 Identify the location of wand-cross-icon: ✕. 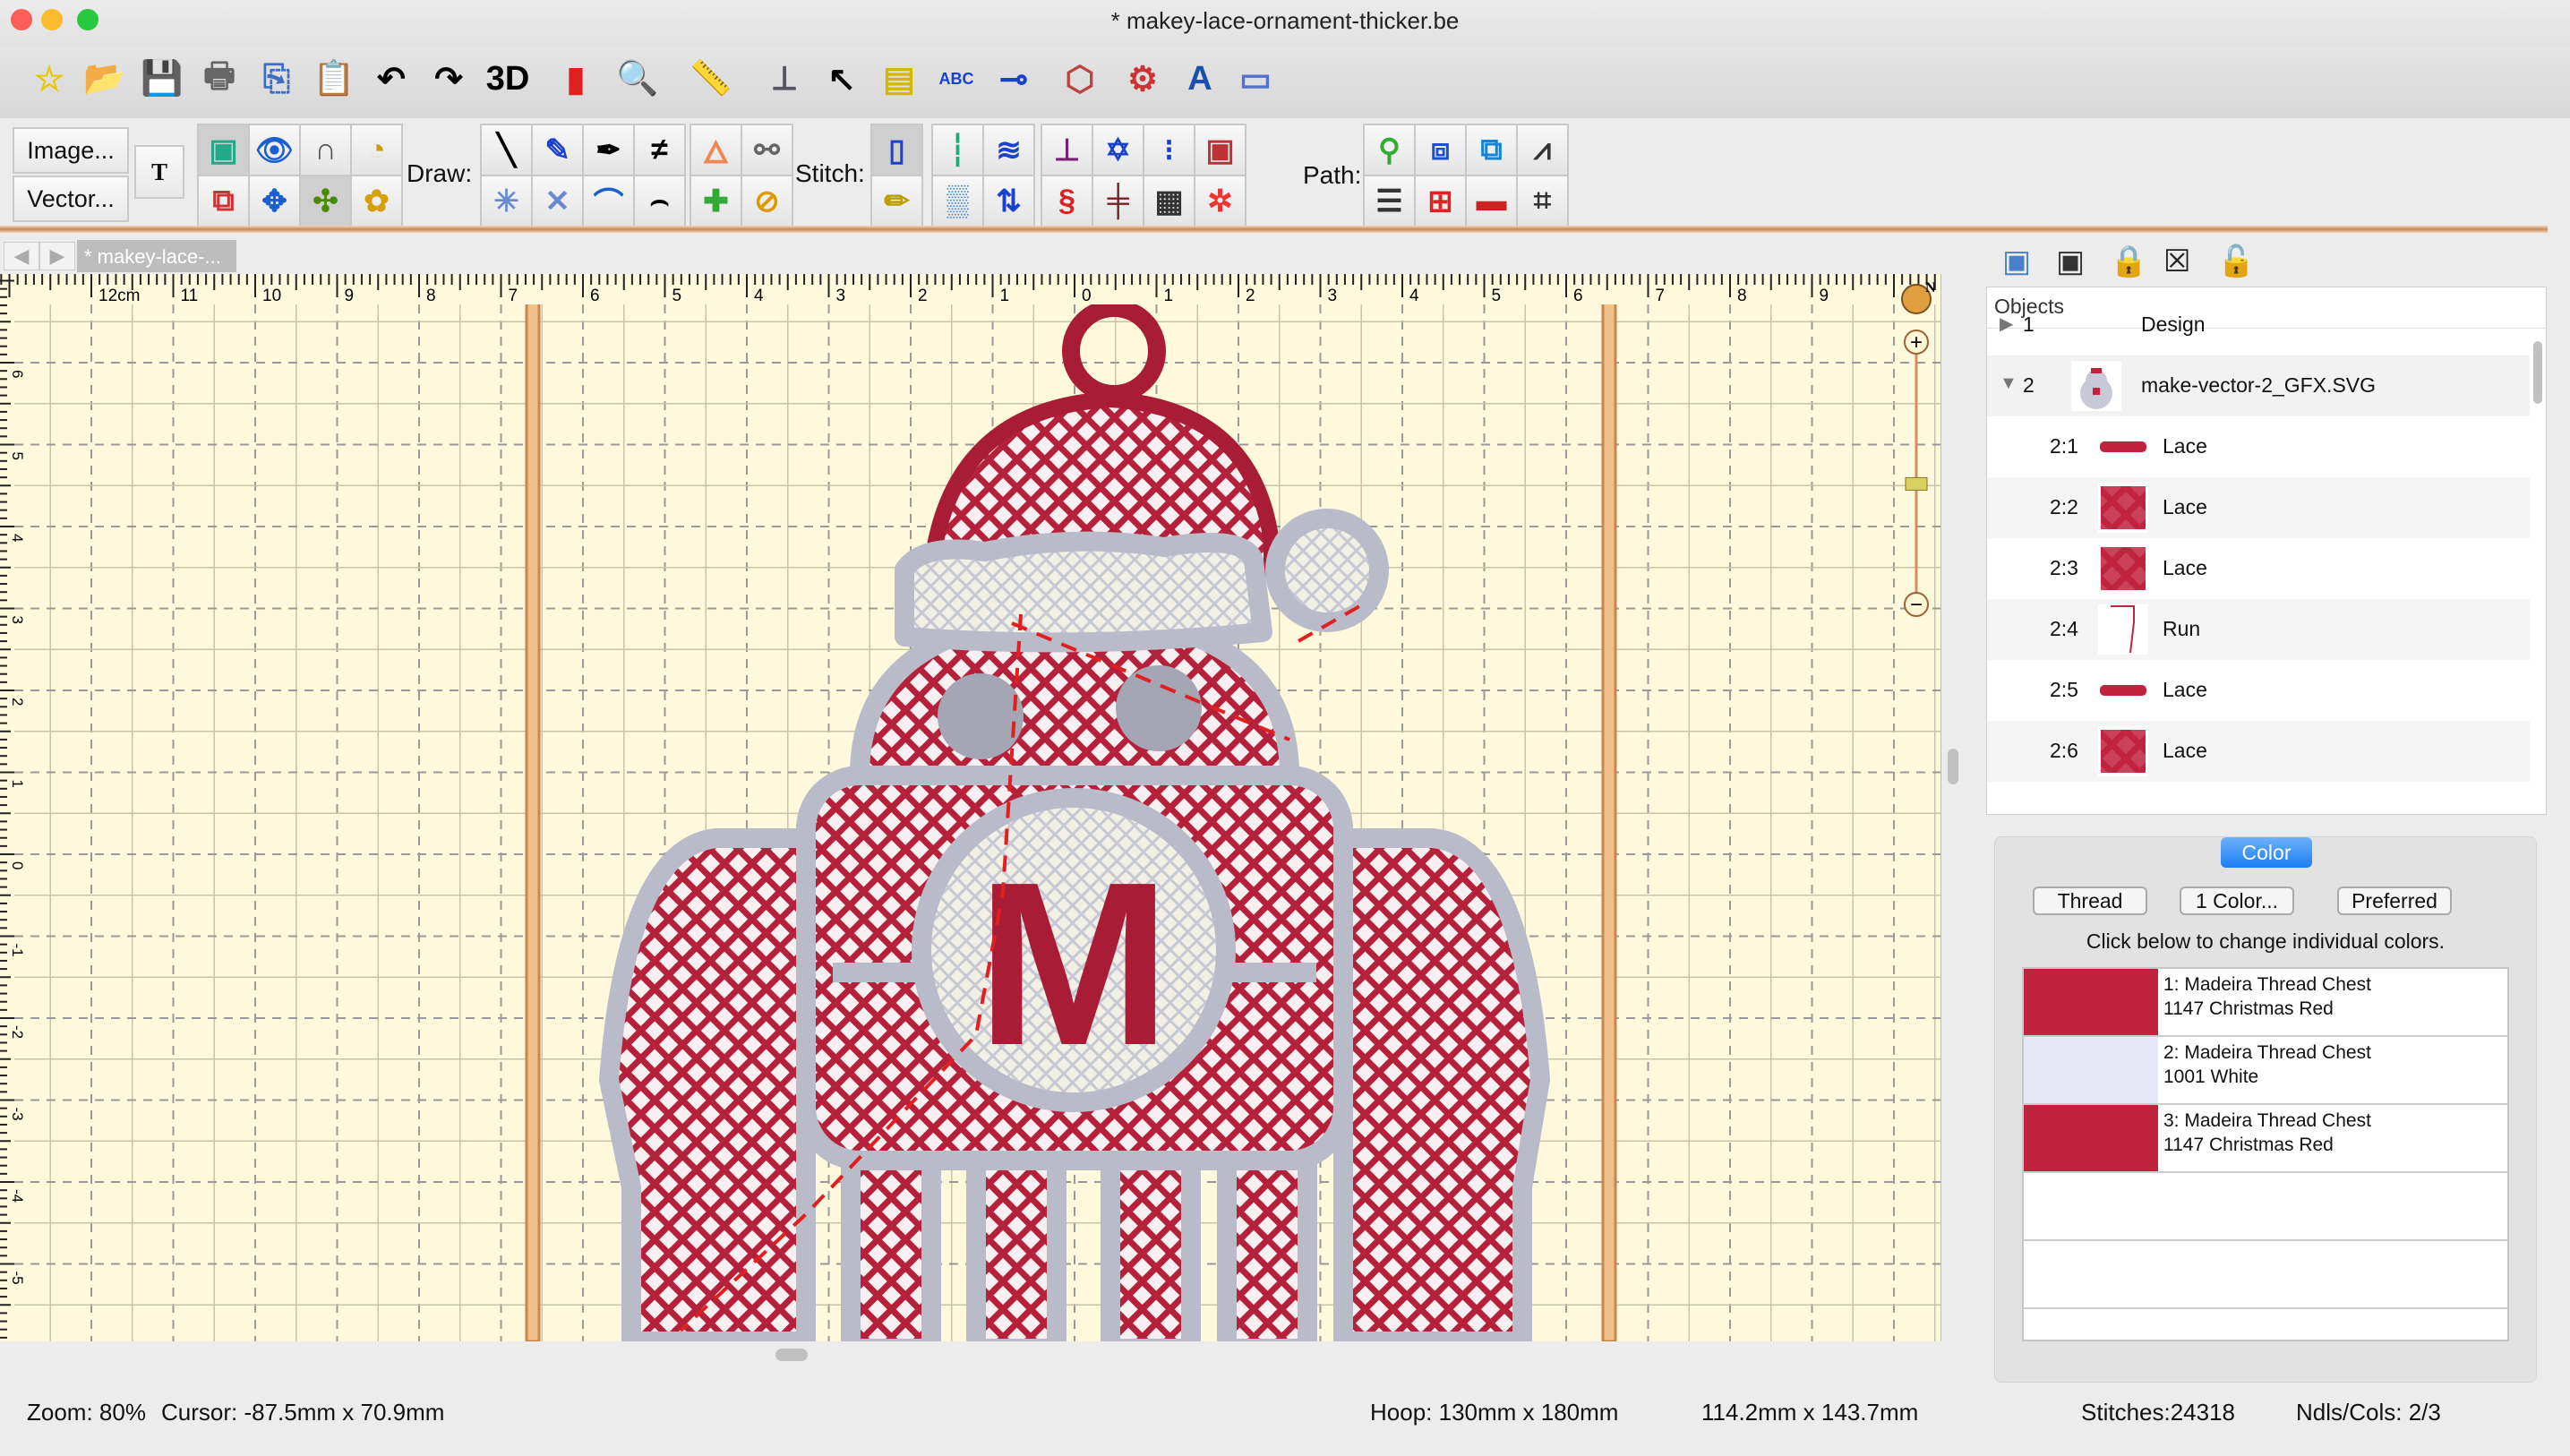
(557, 201).